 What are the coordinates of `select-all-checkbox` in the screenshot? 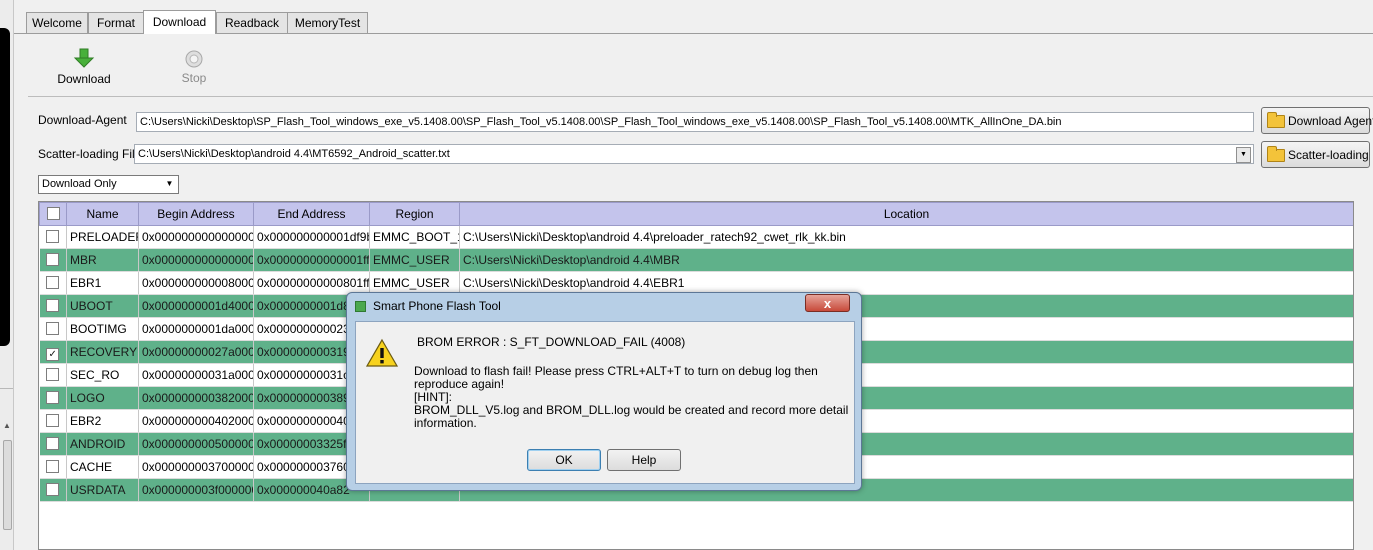 It's located at (53, 213).